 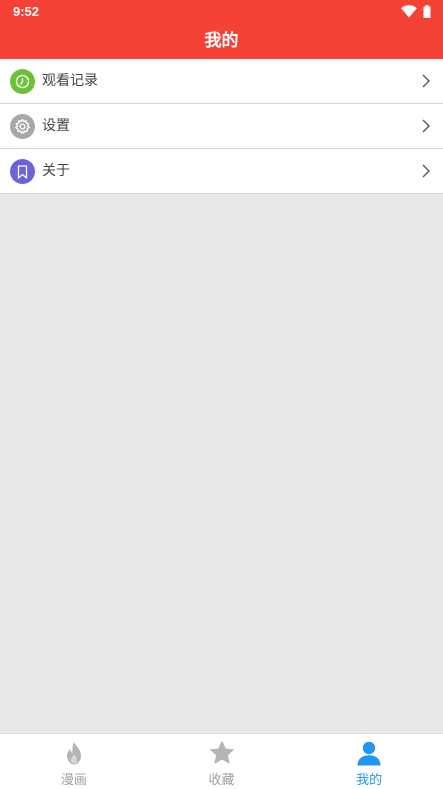 What do you see at coordinates (73, 753) in the screenshot?
I see `flame-icon` at bounding box center [73, 753].